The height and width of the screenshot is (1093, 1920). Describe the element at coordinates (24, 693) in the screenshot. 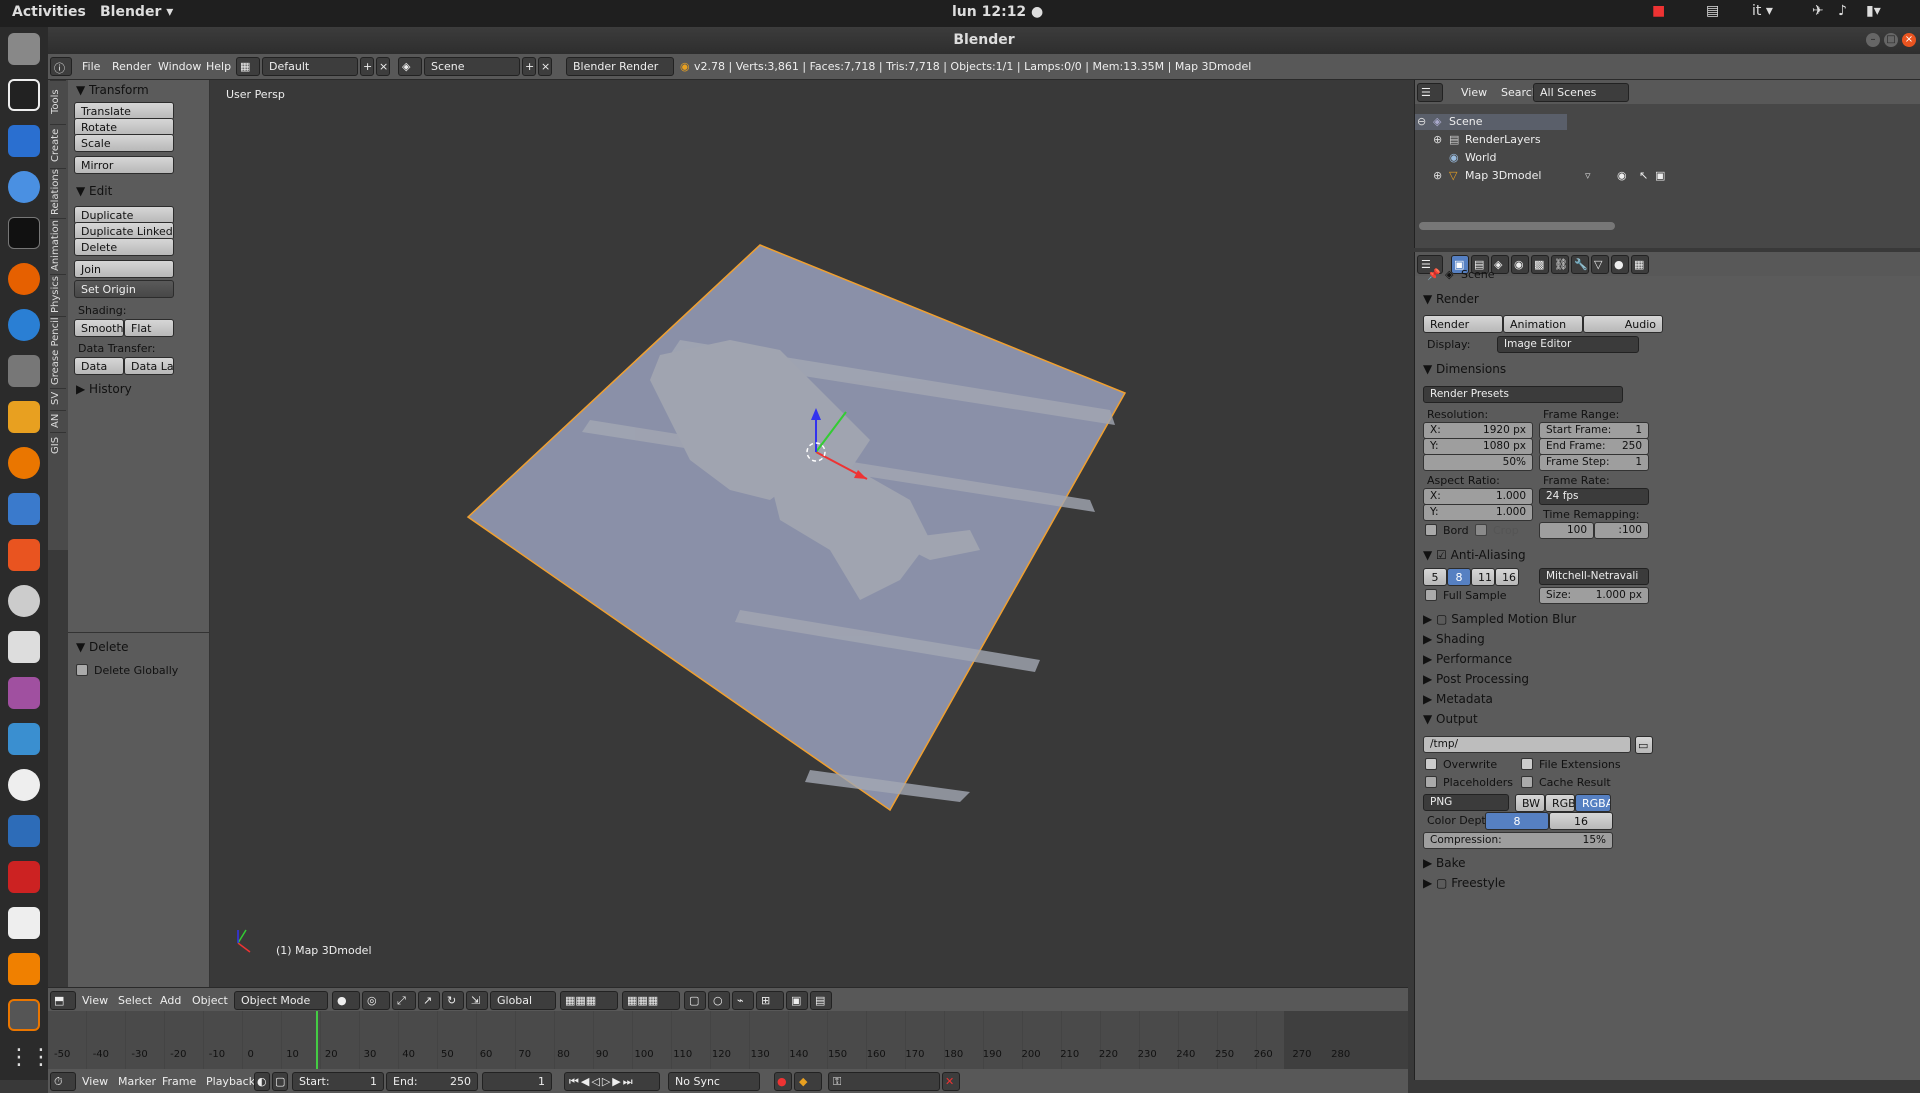

I see `media-icon` at that location.